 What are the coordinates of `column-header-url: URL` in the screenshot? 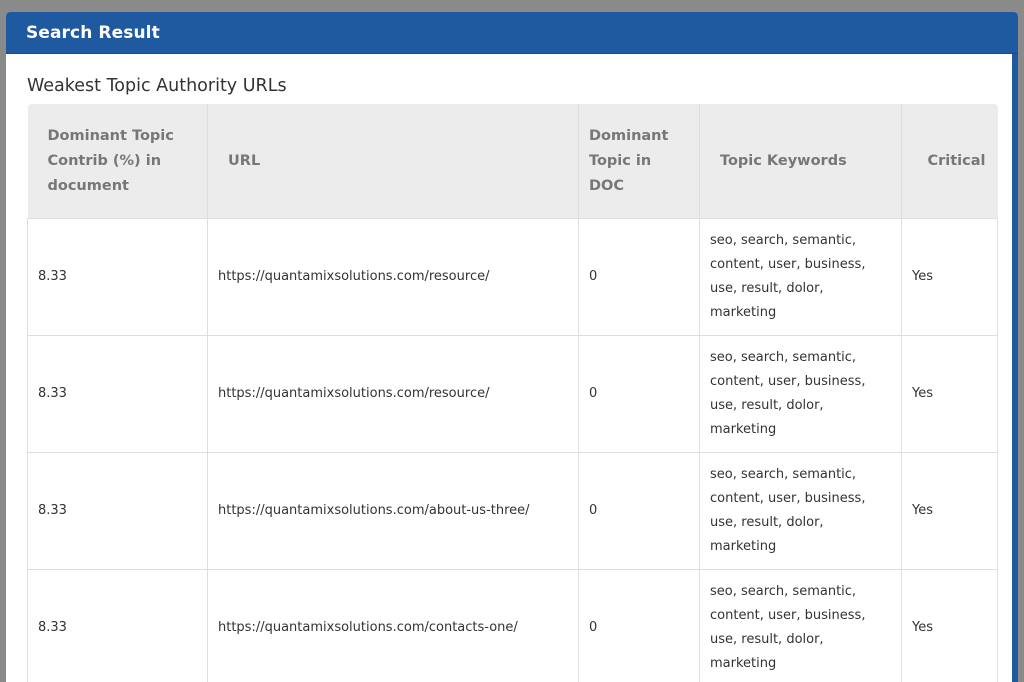 It's located at (393, 161).